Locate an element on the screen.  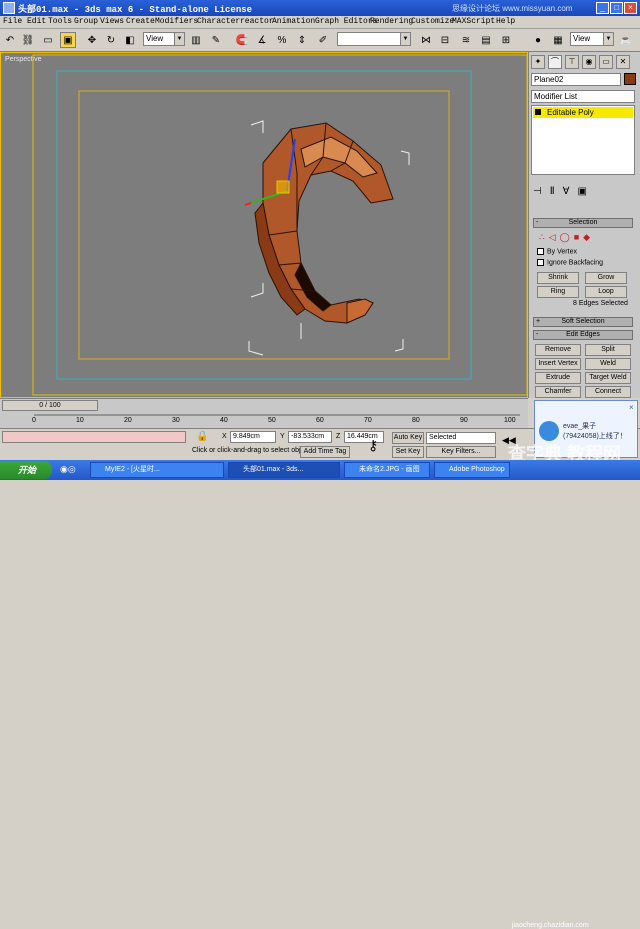
pivot-icon: ▥ is located at coordinates (196, 40).